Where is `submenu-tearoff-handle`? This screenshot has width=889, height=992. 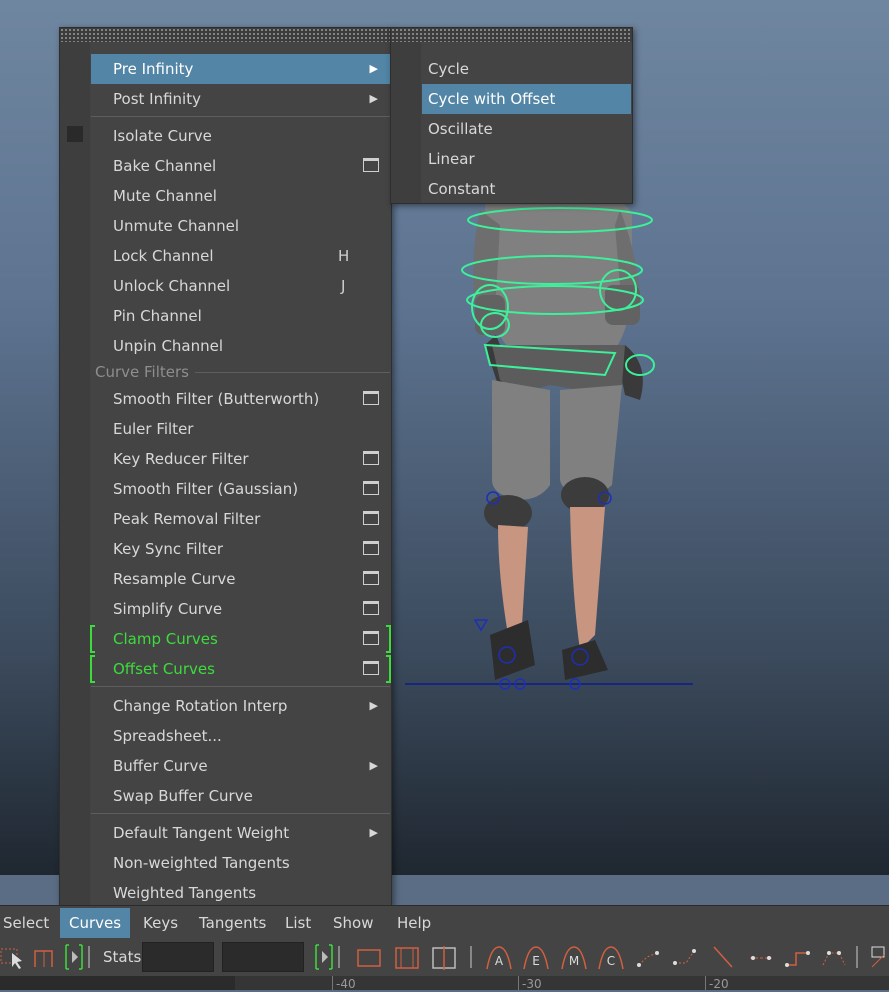 submenu-tearoff-handle is located at coordinates (511, 35).